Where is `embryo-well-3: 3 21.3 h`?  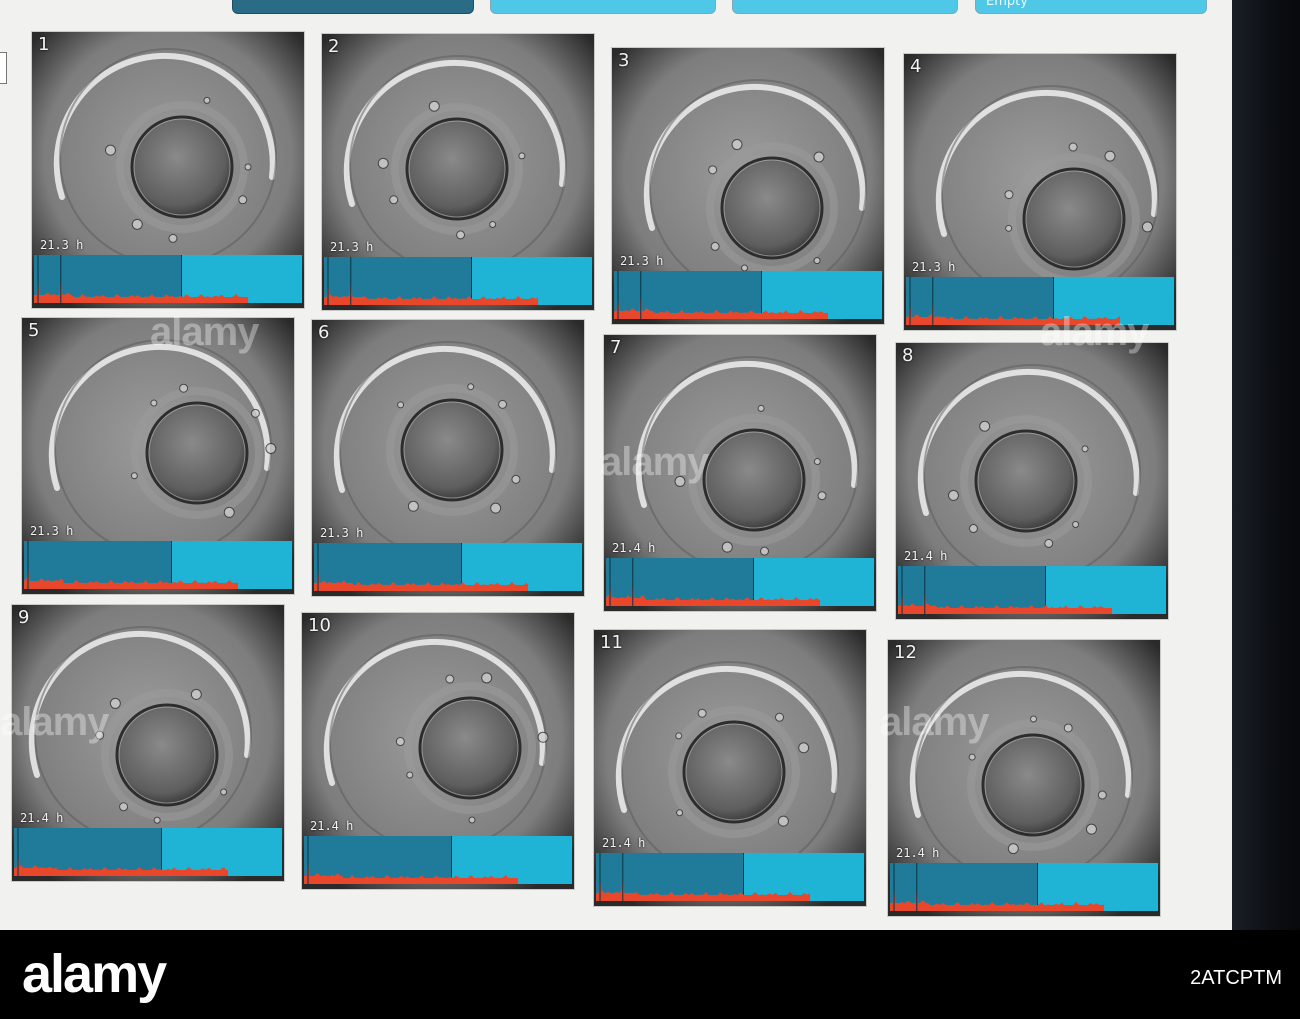 embryo-well-3: 3 21.3 h is located at coordinates (748, 186).